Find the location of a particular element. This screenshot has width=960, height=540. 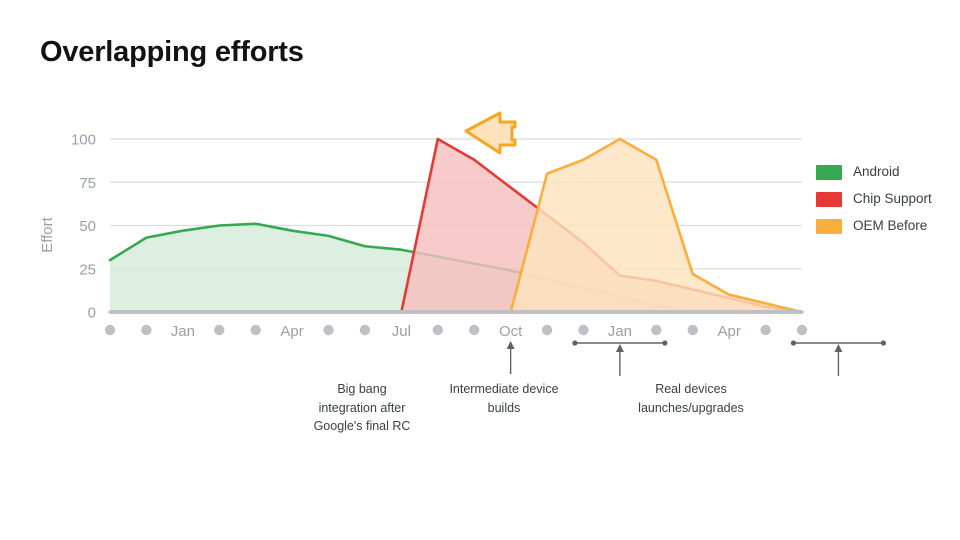

shift-left-arrow-icon is located at coordinates (490, 133).